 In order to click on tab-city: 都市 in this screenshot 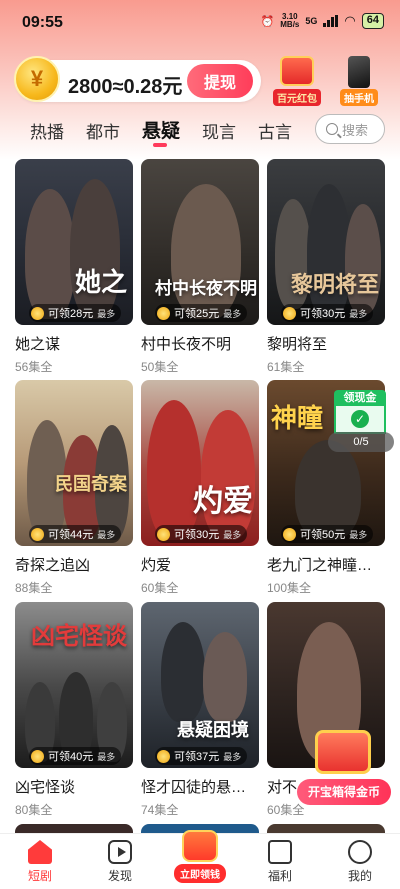, I will do `click(103, 130)`.